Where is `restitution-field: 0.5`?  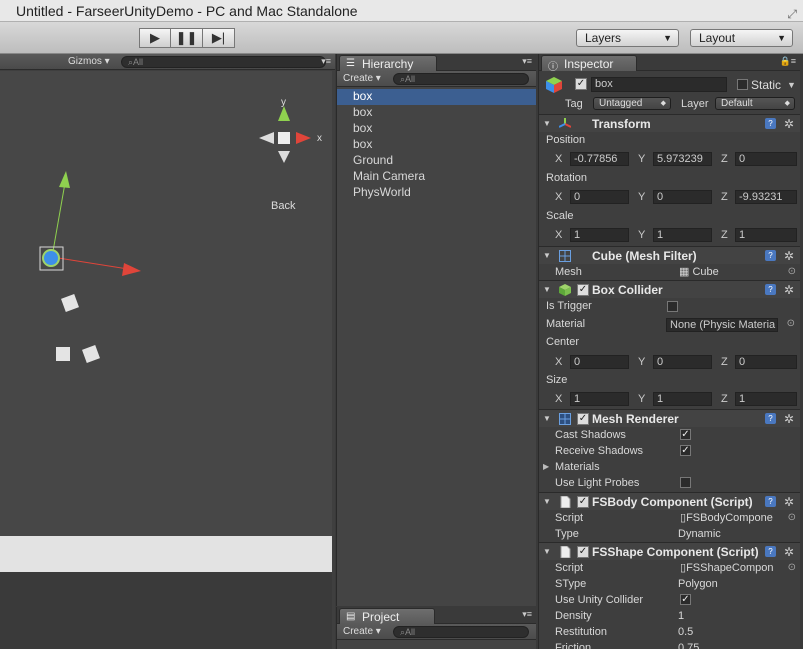
restitution-field: 0.5 is located at coordinates (685, 632).